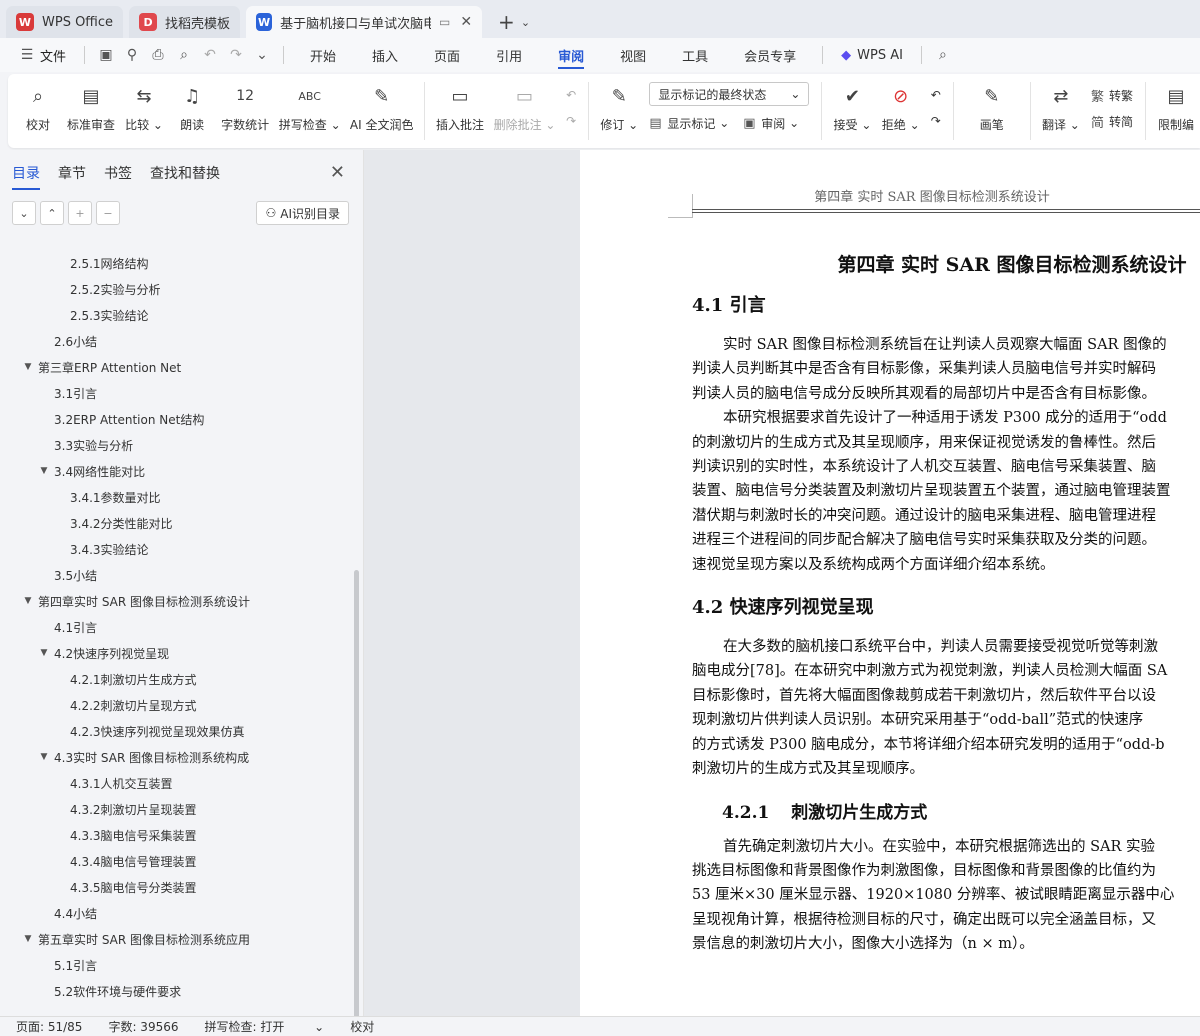 The height and width of the screenshot is (1036, 1200). I want to click on proof-indicator: 校对, so click(362, 1026).